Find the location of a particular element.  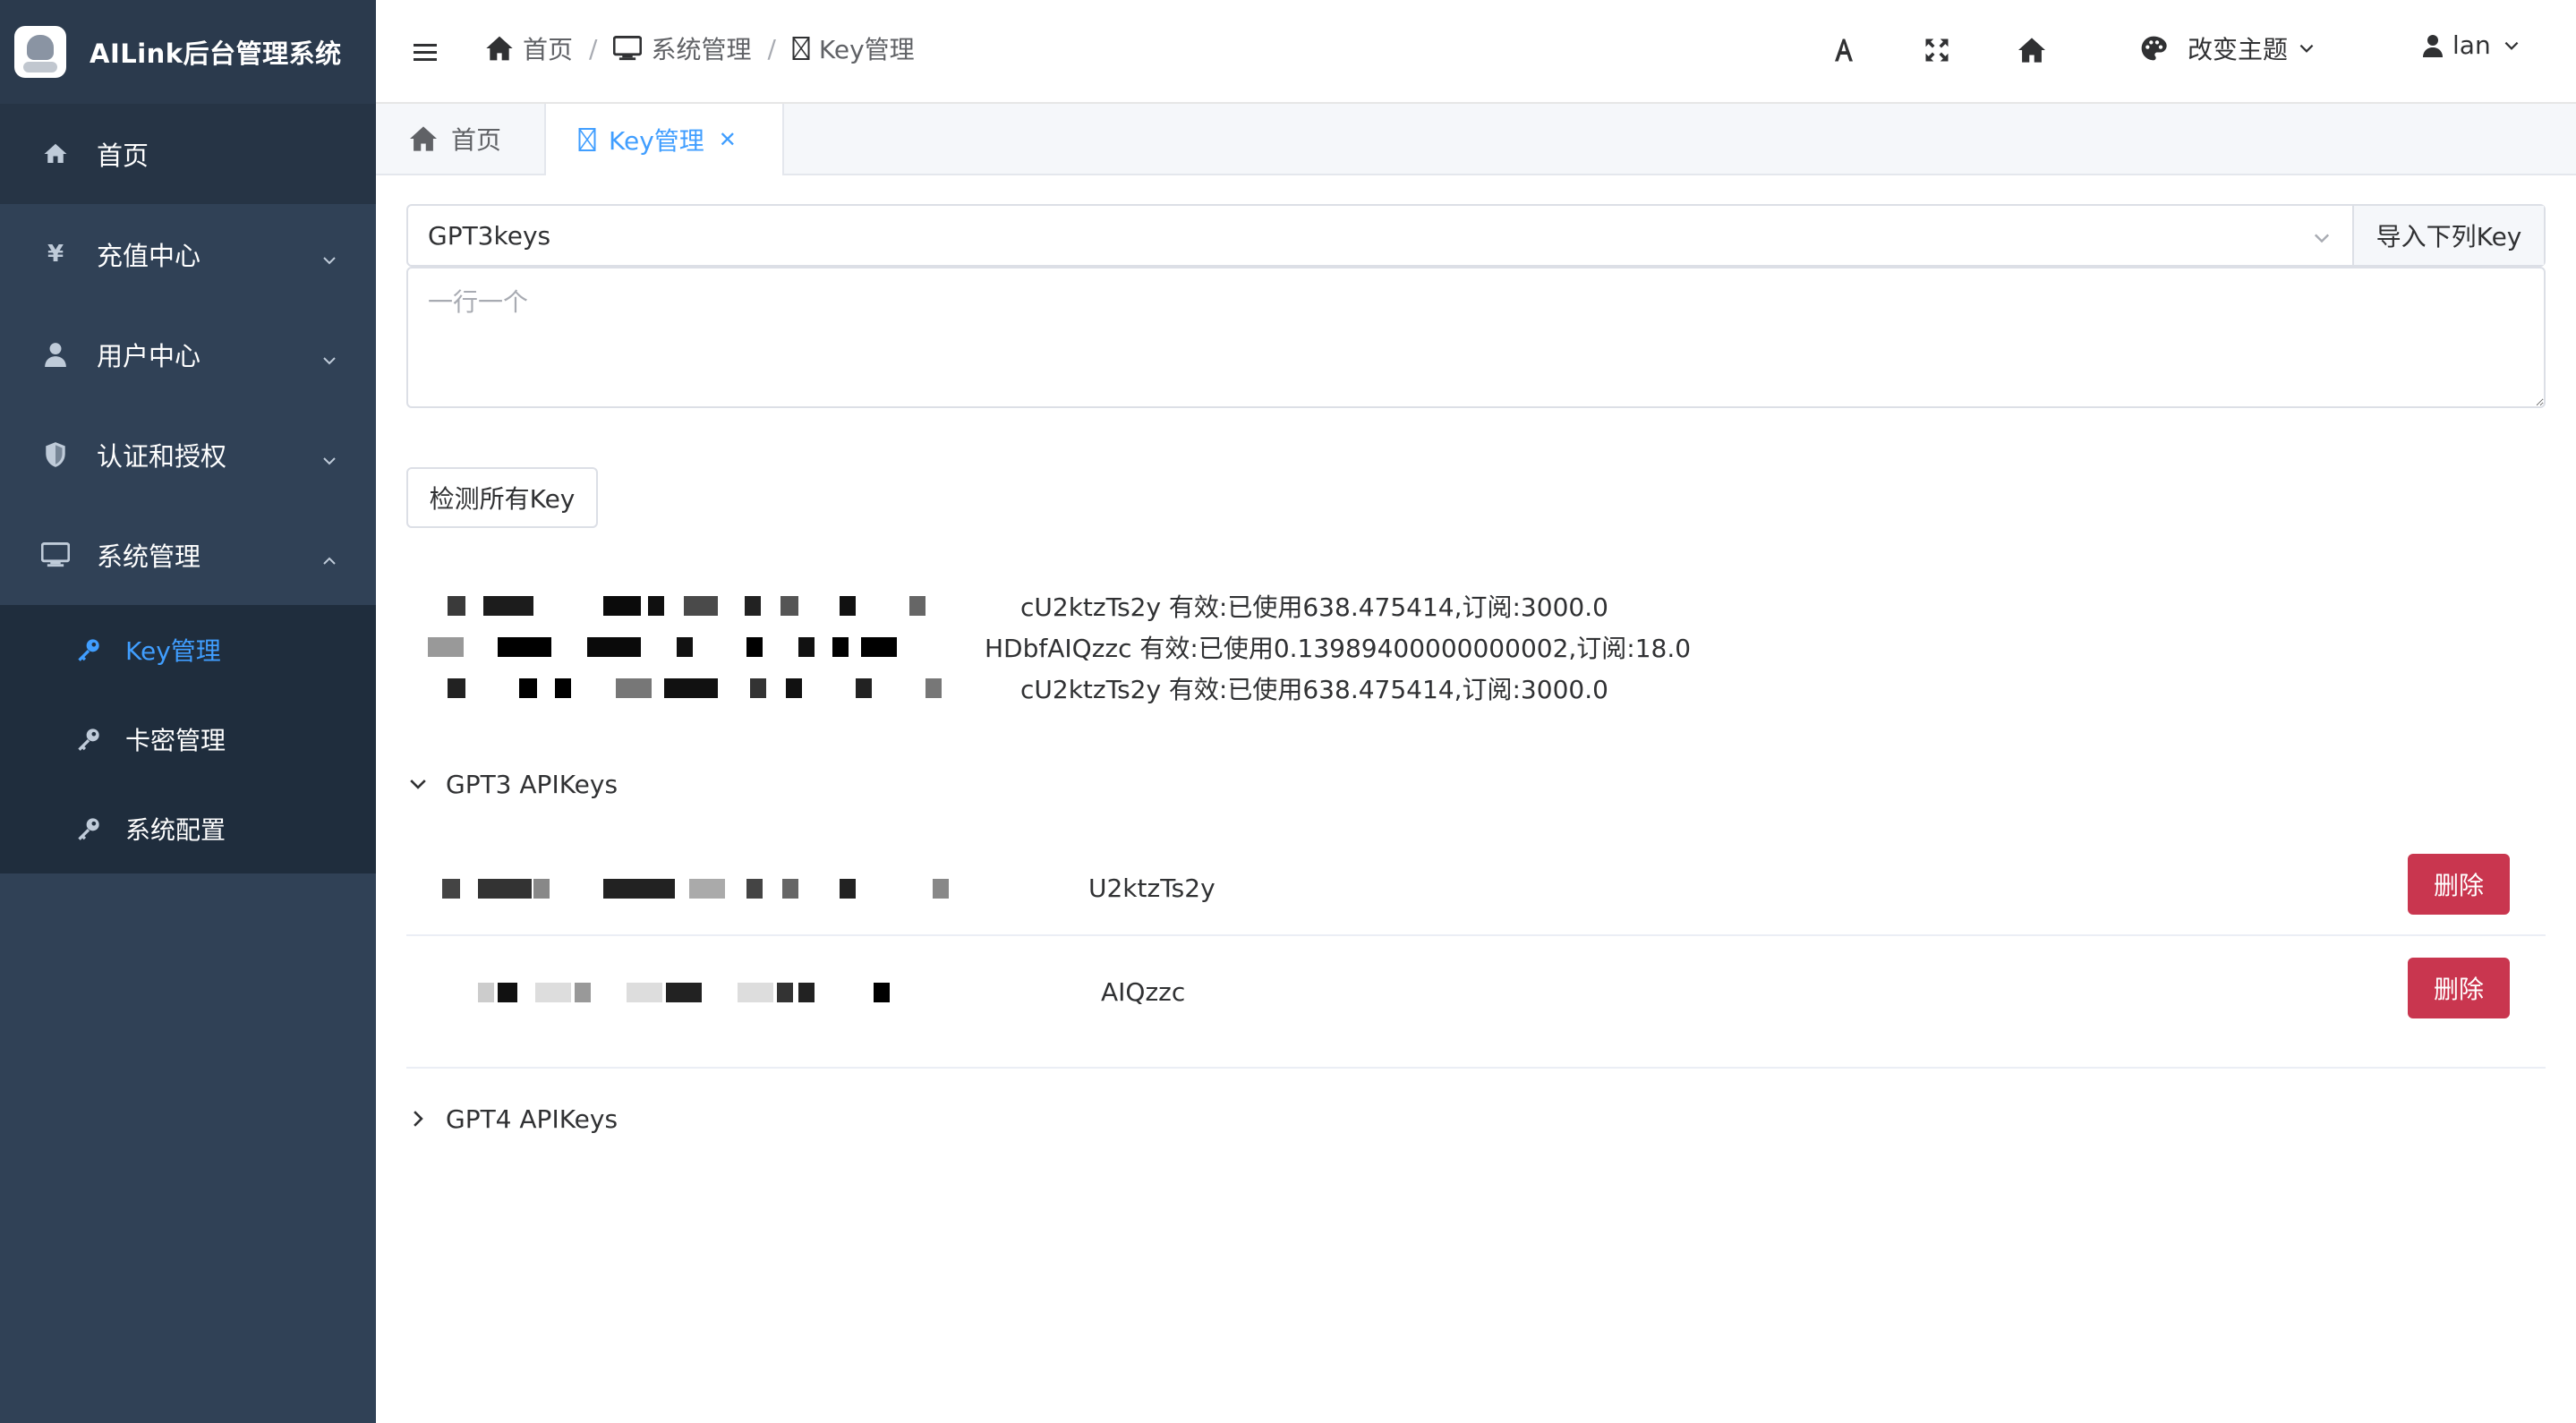

close-icon: ✕ is located at coordinates (728, 139).